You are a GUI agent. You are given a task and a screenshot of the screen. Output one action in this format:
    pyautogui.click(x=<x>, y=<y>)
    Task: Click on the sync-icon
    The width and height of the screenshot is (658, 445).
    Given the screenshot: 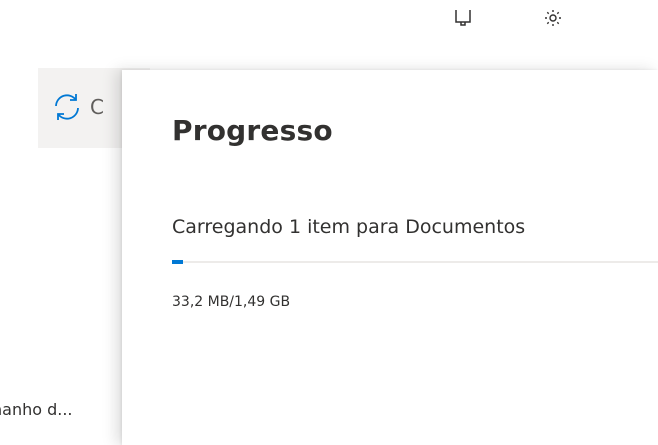 What is the action you would take?
    pyautogui.click(x=67, y=107)
    